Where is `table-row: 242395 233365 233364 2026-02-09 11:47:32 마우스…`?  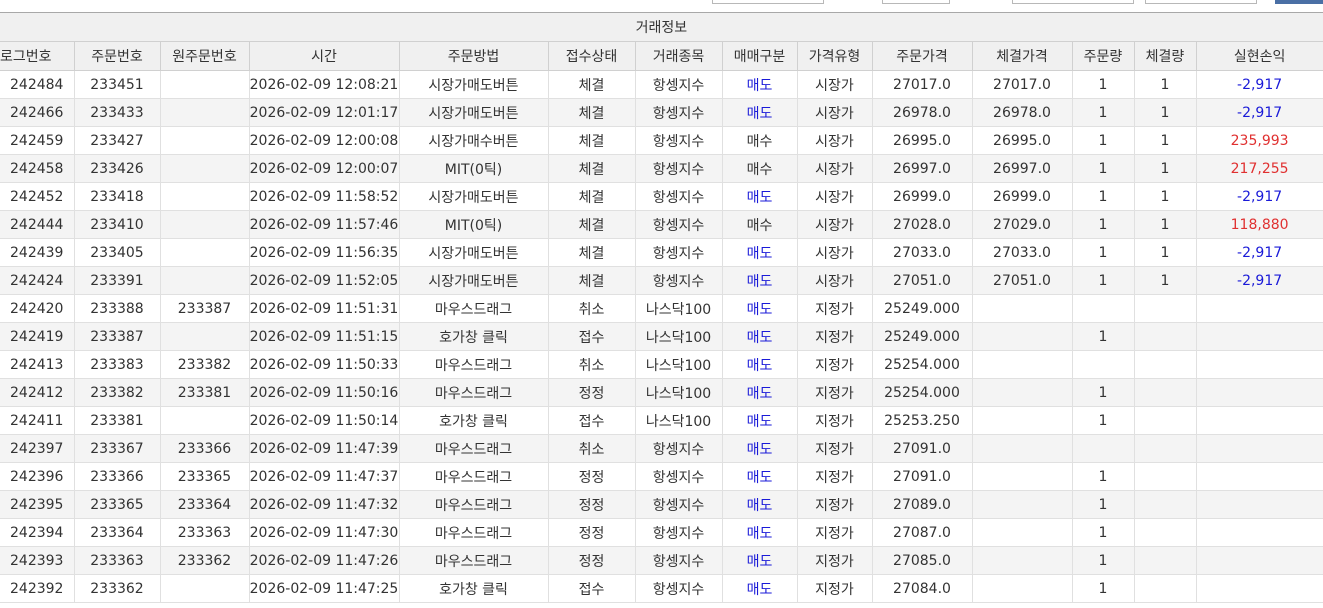
table-row: 242395 233365 233364 2026-02-09 11:47:32 마우스… is located at coordinates (661, 504).